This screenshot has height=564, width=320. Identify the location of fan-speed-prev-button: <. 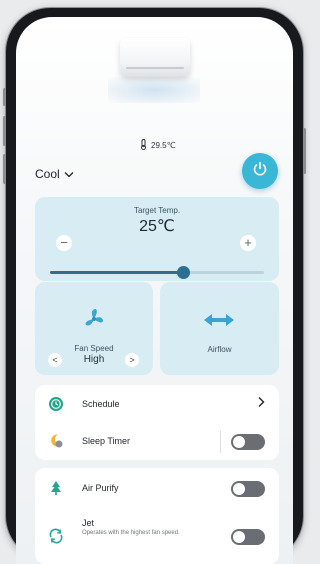
(55, 360).